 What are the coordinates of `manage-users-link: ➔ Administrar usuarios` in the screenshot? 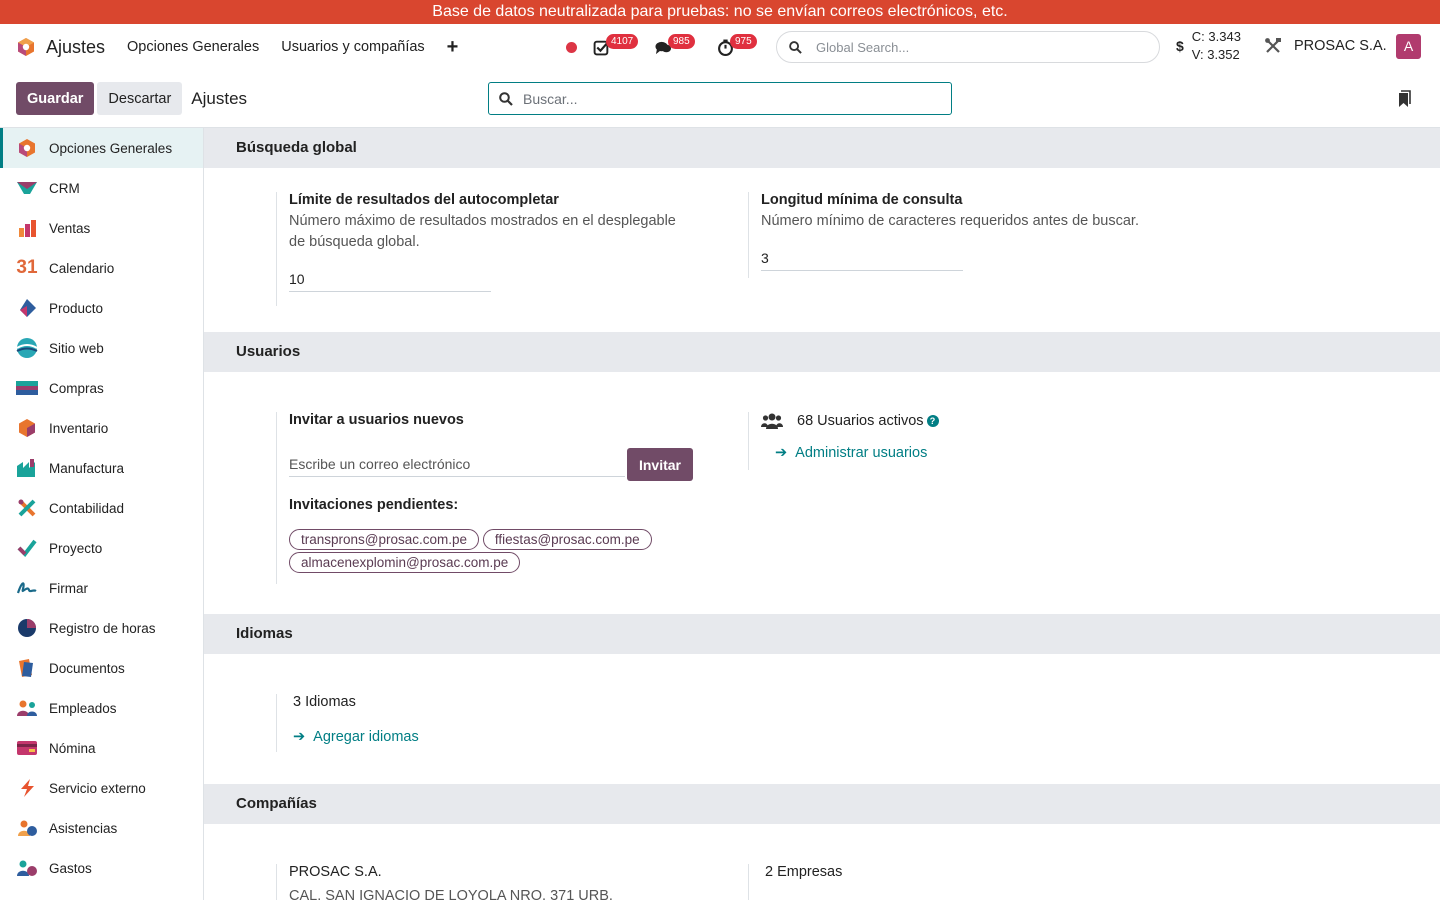 It's located at (981, 452).